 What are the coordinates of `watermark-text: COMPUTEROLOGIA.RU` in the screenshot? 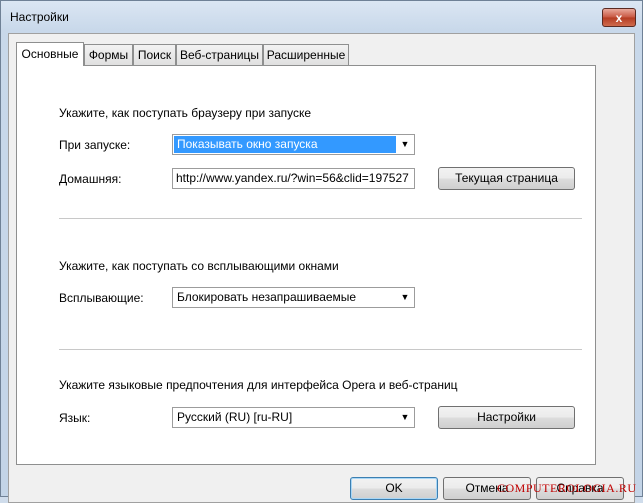 It's located at (567, 488).